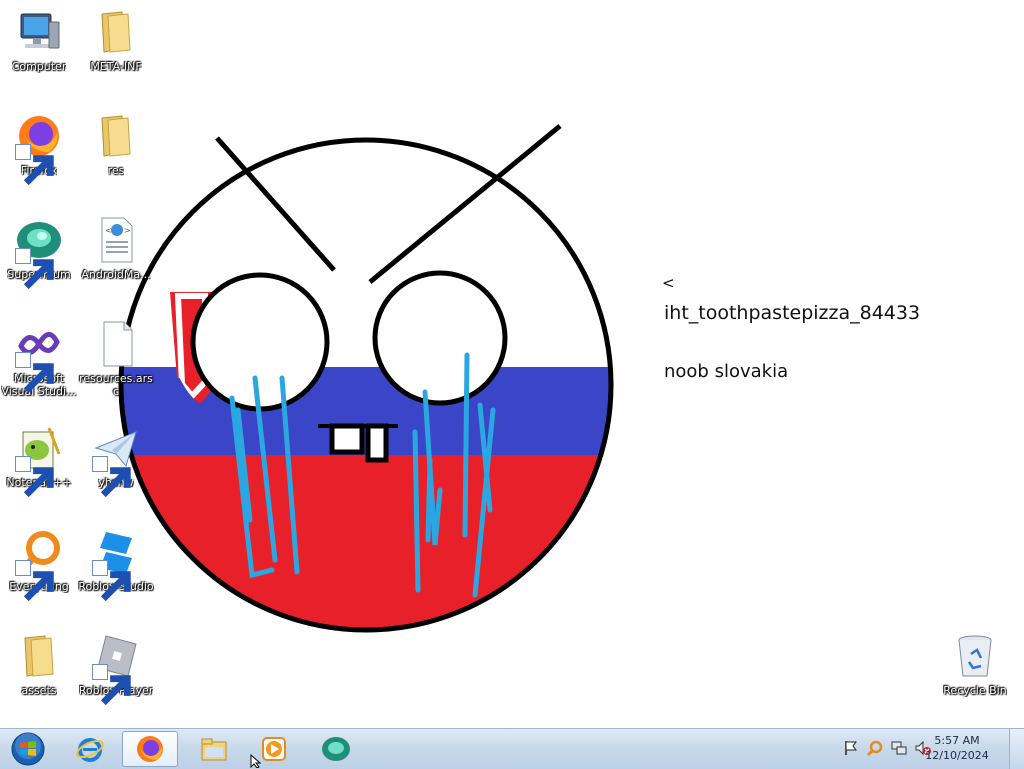 The width and height of the screenshot is (1024, 769). I want to click on desktop-icon-label: META-INF, so click(116, 66).